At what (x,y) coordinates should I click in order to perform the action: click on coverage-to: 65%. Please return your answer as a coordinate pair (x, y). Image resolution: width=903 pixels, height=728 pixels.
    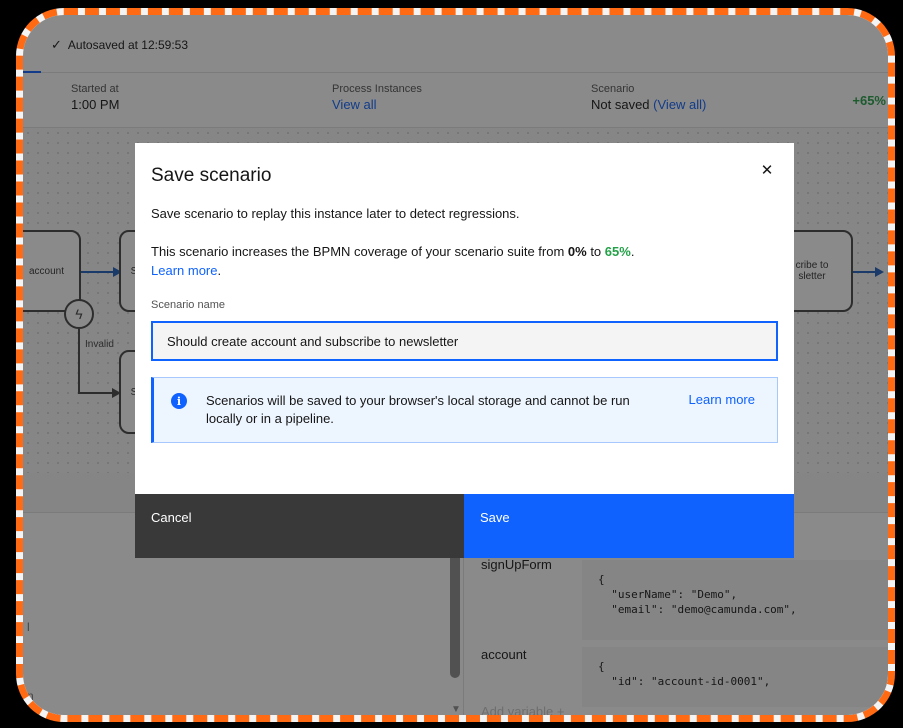
    Looking at the image, I should click on (617, 251).